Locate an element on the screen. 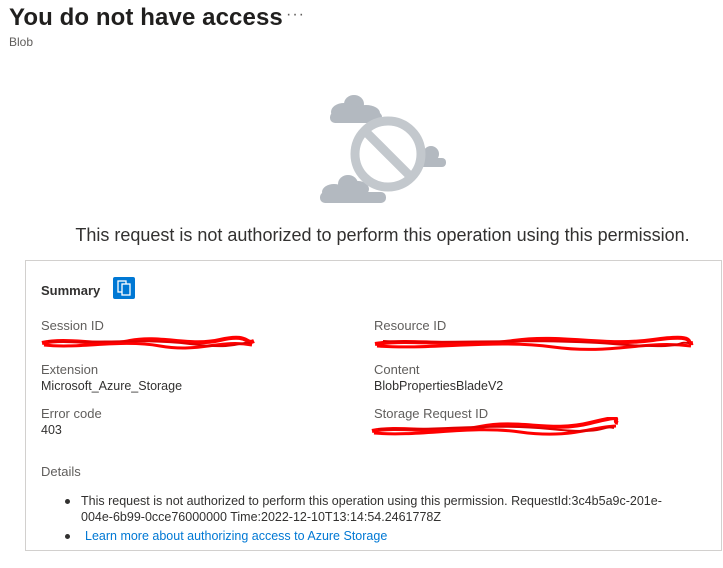 The image size is (723, 568). resource-id-redacted-value is located at coordinates (534, 343).